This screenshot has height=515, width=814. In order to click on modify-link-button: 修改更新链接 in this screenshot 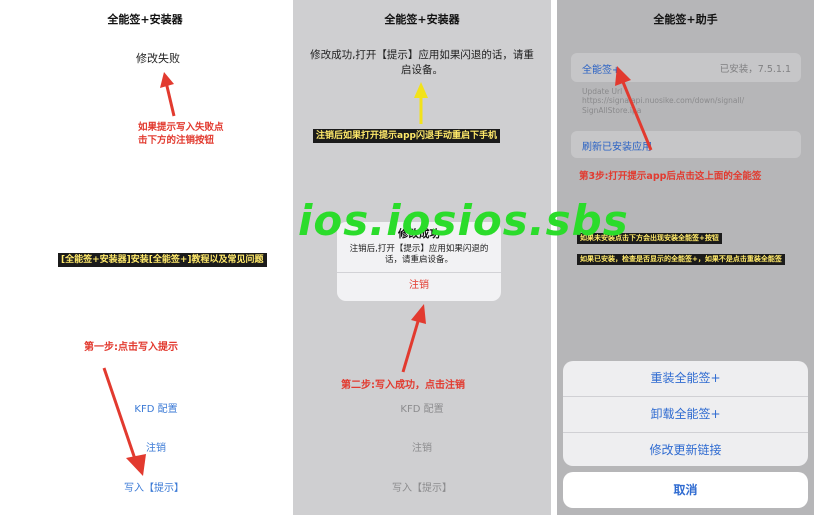, I will do `click(685, 449)`.